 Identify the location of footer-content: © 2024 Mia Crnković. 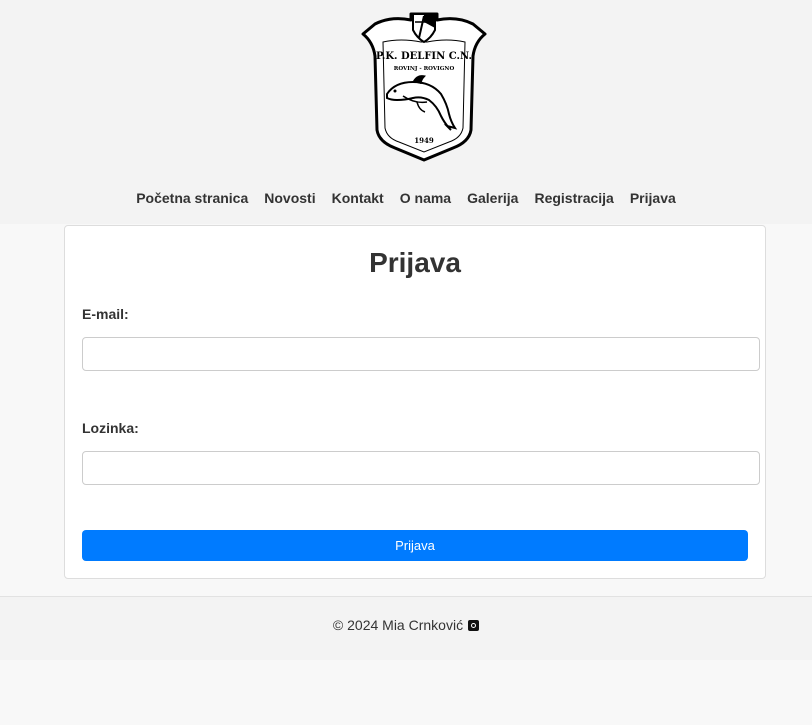
(406, 625).